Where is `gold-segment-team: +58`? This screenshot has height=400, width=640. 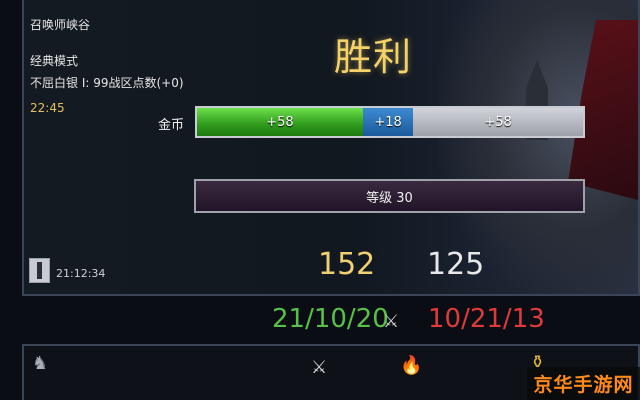 gold-segment-team: +58 is located at coordinates (280, 122).